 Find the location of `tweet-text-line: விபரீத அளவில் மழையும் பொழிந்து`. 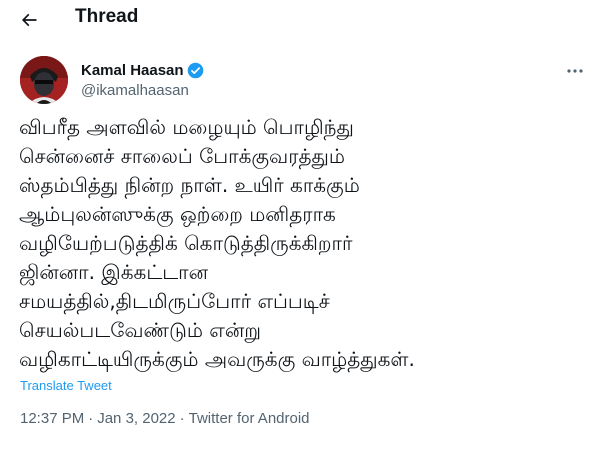

tweet-text-line: விபரீத அளவில் மழையும் பொழிந்து is located at coordinates (186, 127).